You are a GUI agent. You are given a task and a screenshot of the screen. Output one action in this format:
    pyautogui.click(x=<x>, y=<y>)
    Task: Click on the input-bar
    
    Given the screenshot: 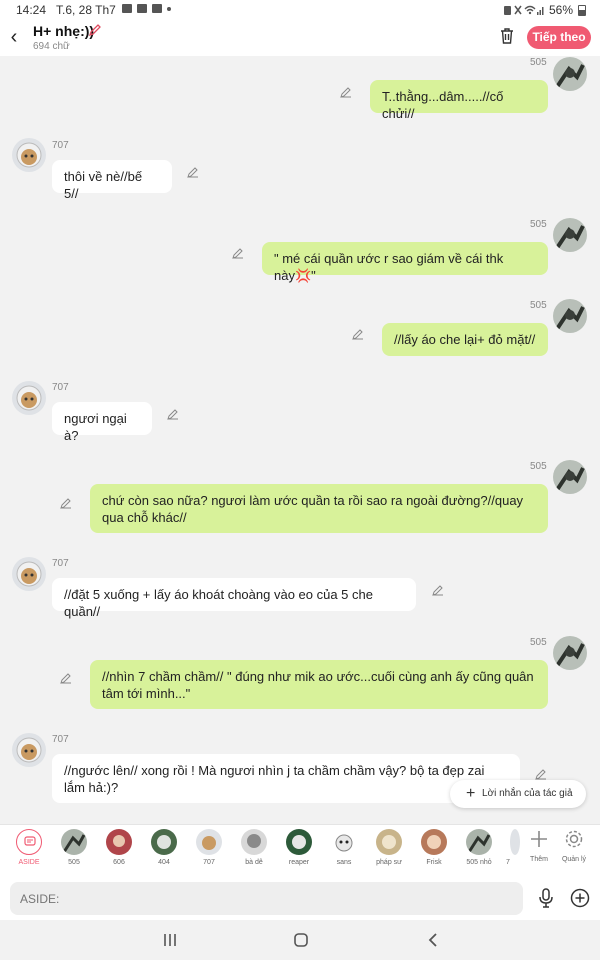 What is the action you would take?
    pyautogui.click(x=300, y=897)
    